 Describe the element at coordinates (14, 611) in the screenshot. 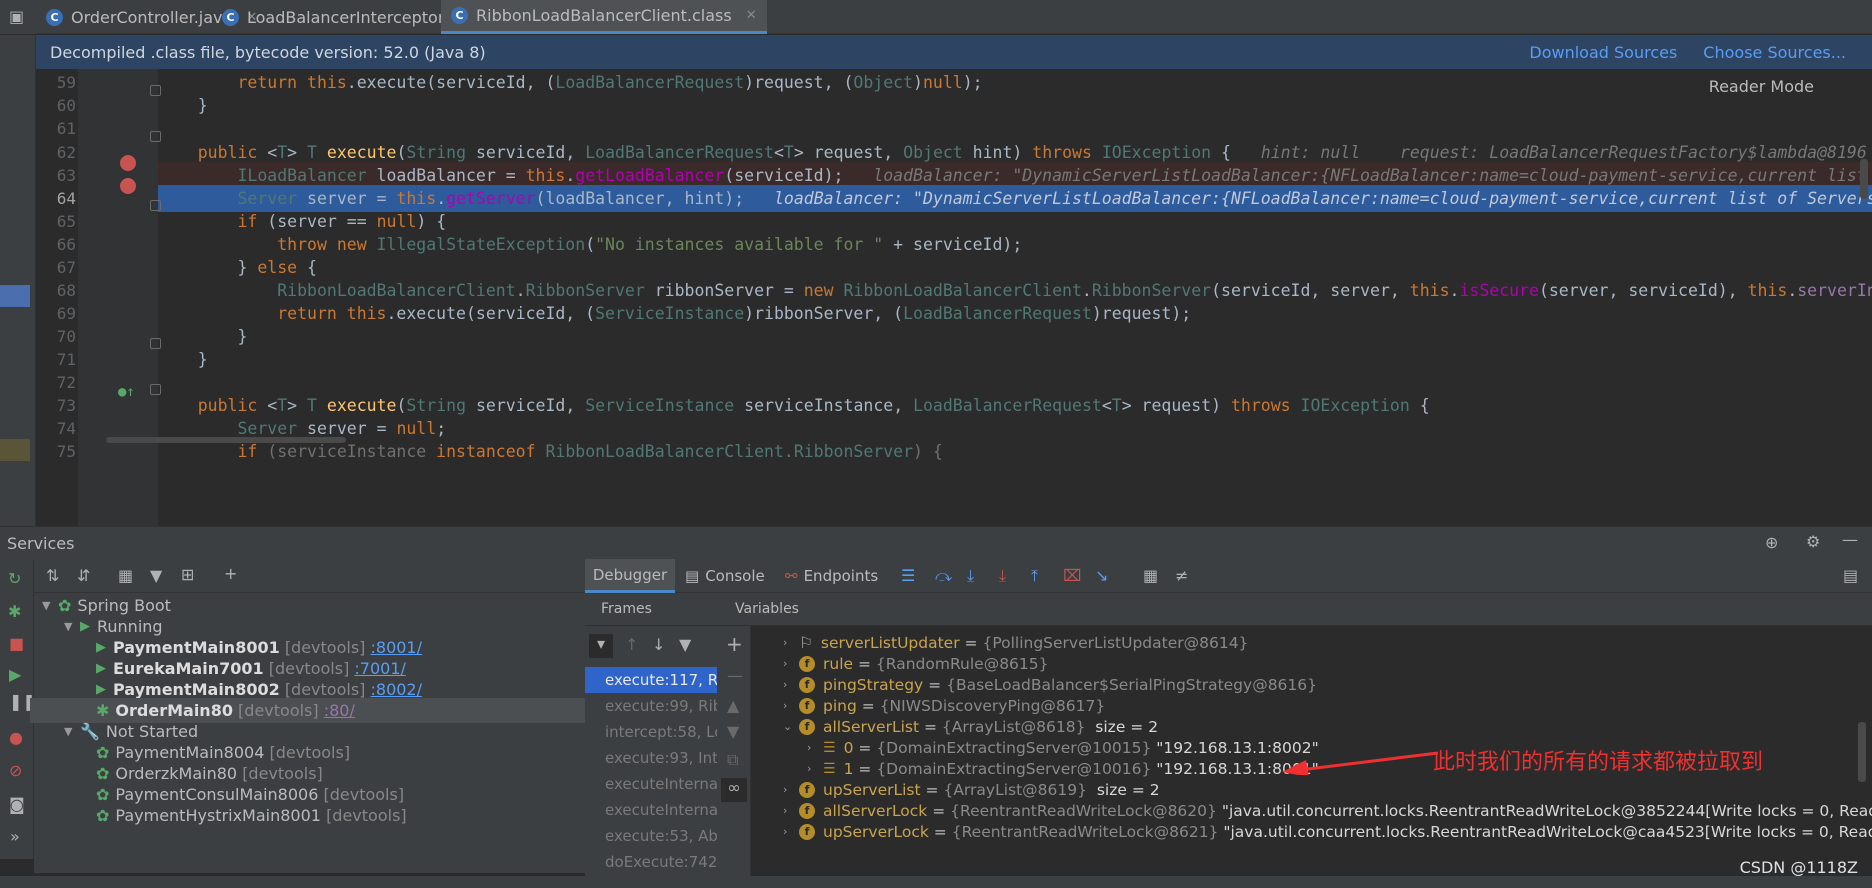

I see `debug-icon: ✱` at that location.